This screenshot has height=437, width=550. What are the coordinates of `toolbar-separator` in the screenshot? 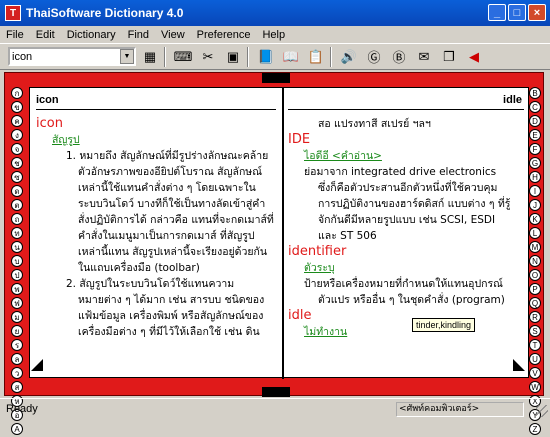 It's located at (165, 56).